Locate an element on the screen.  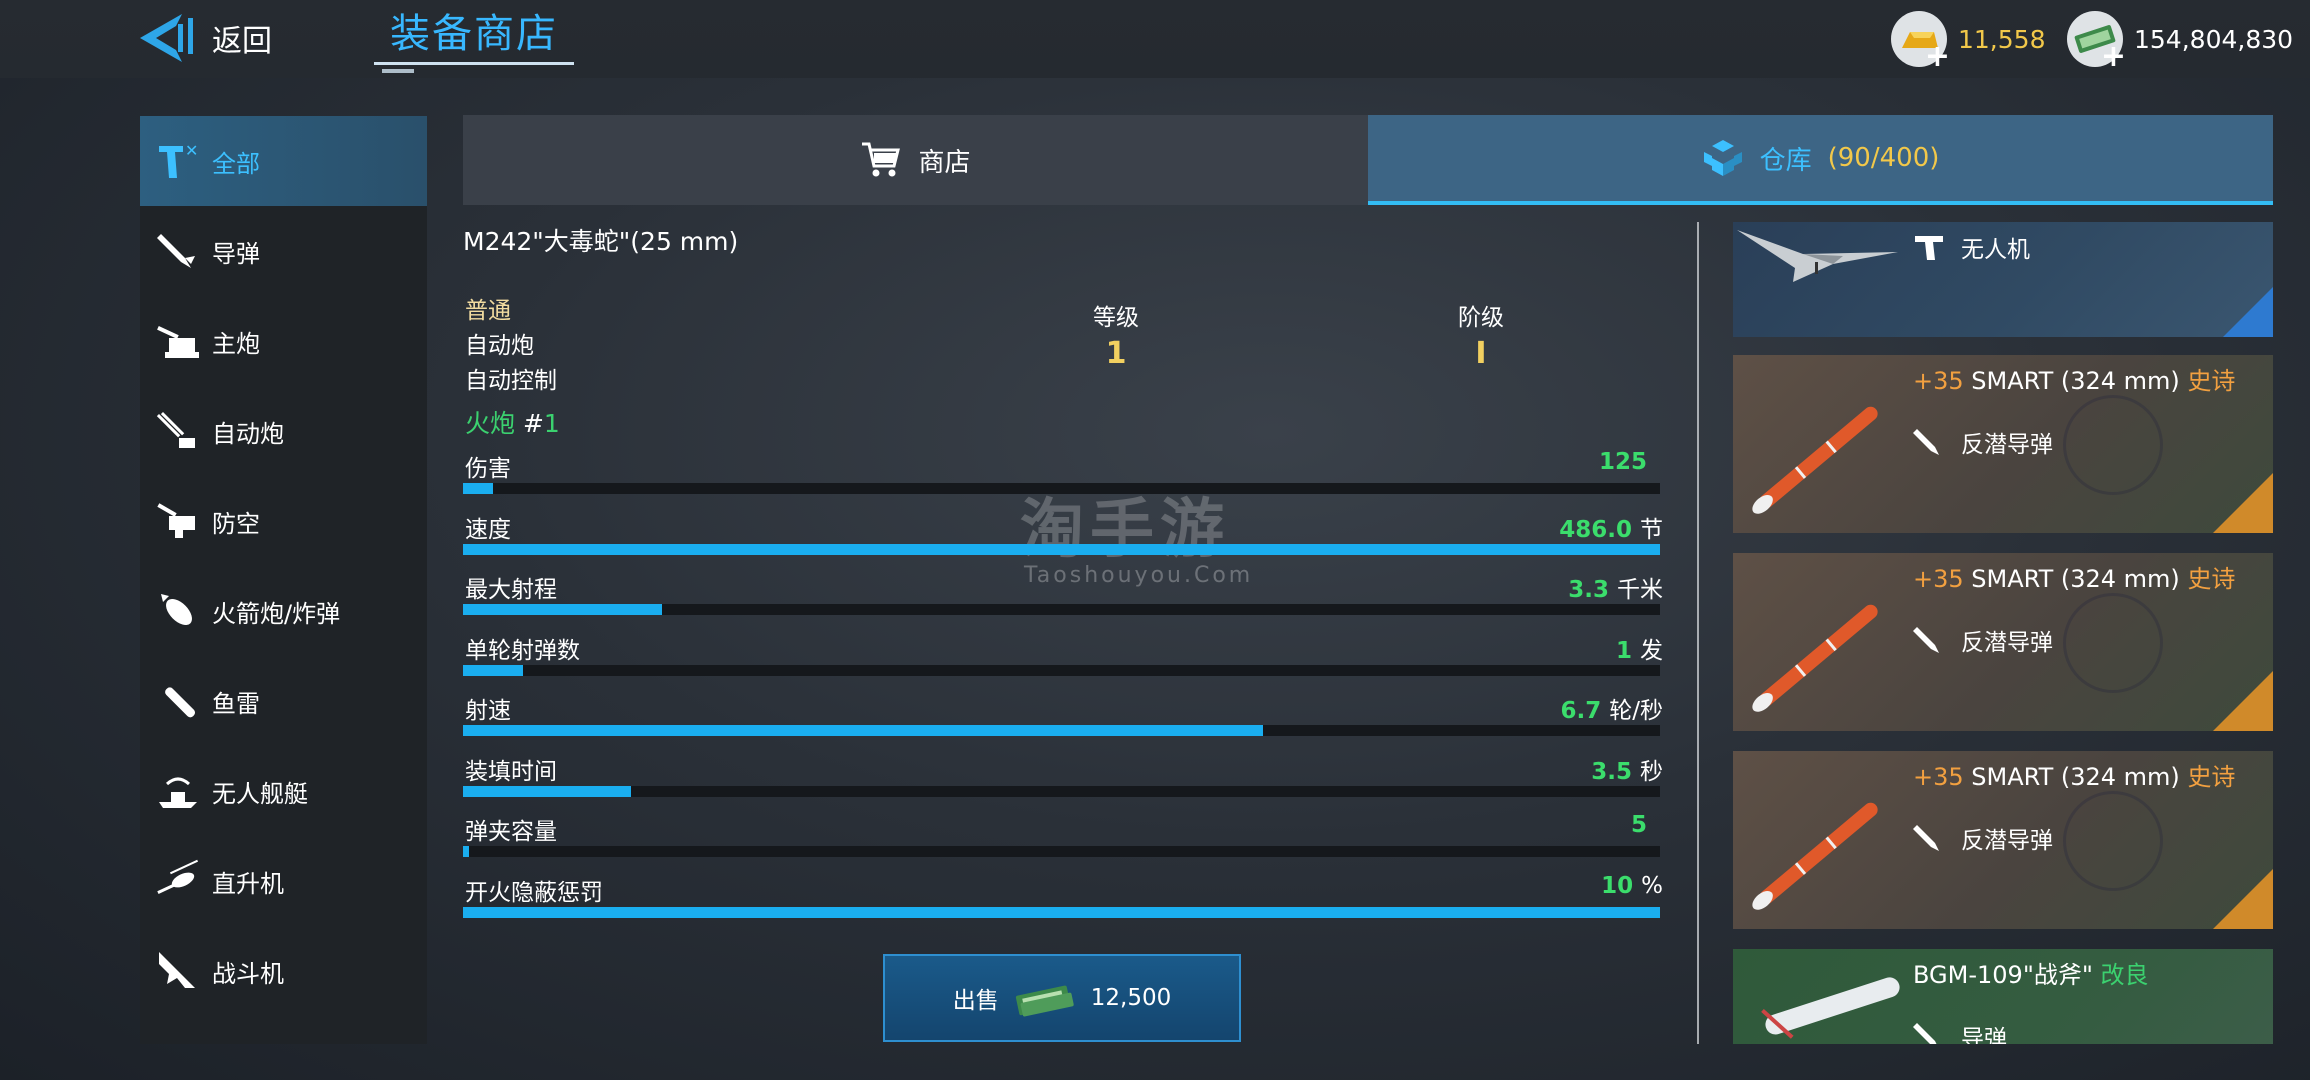
sidebar-item-autocannon: 自动炮 is located at coordinates (283, 431).